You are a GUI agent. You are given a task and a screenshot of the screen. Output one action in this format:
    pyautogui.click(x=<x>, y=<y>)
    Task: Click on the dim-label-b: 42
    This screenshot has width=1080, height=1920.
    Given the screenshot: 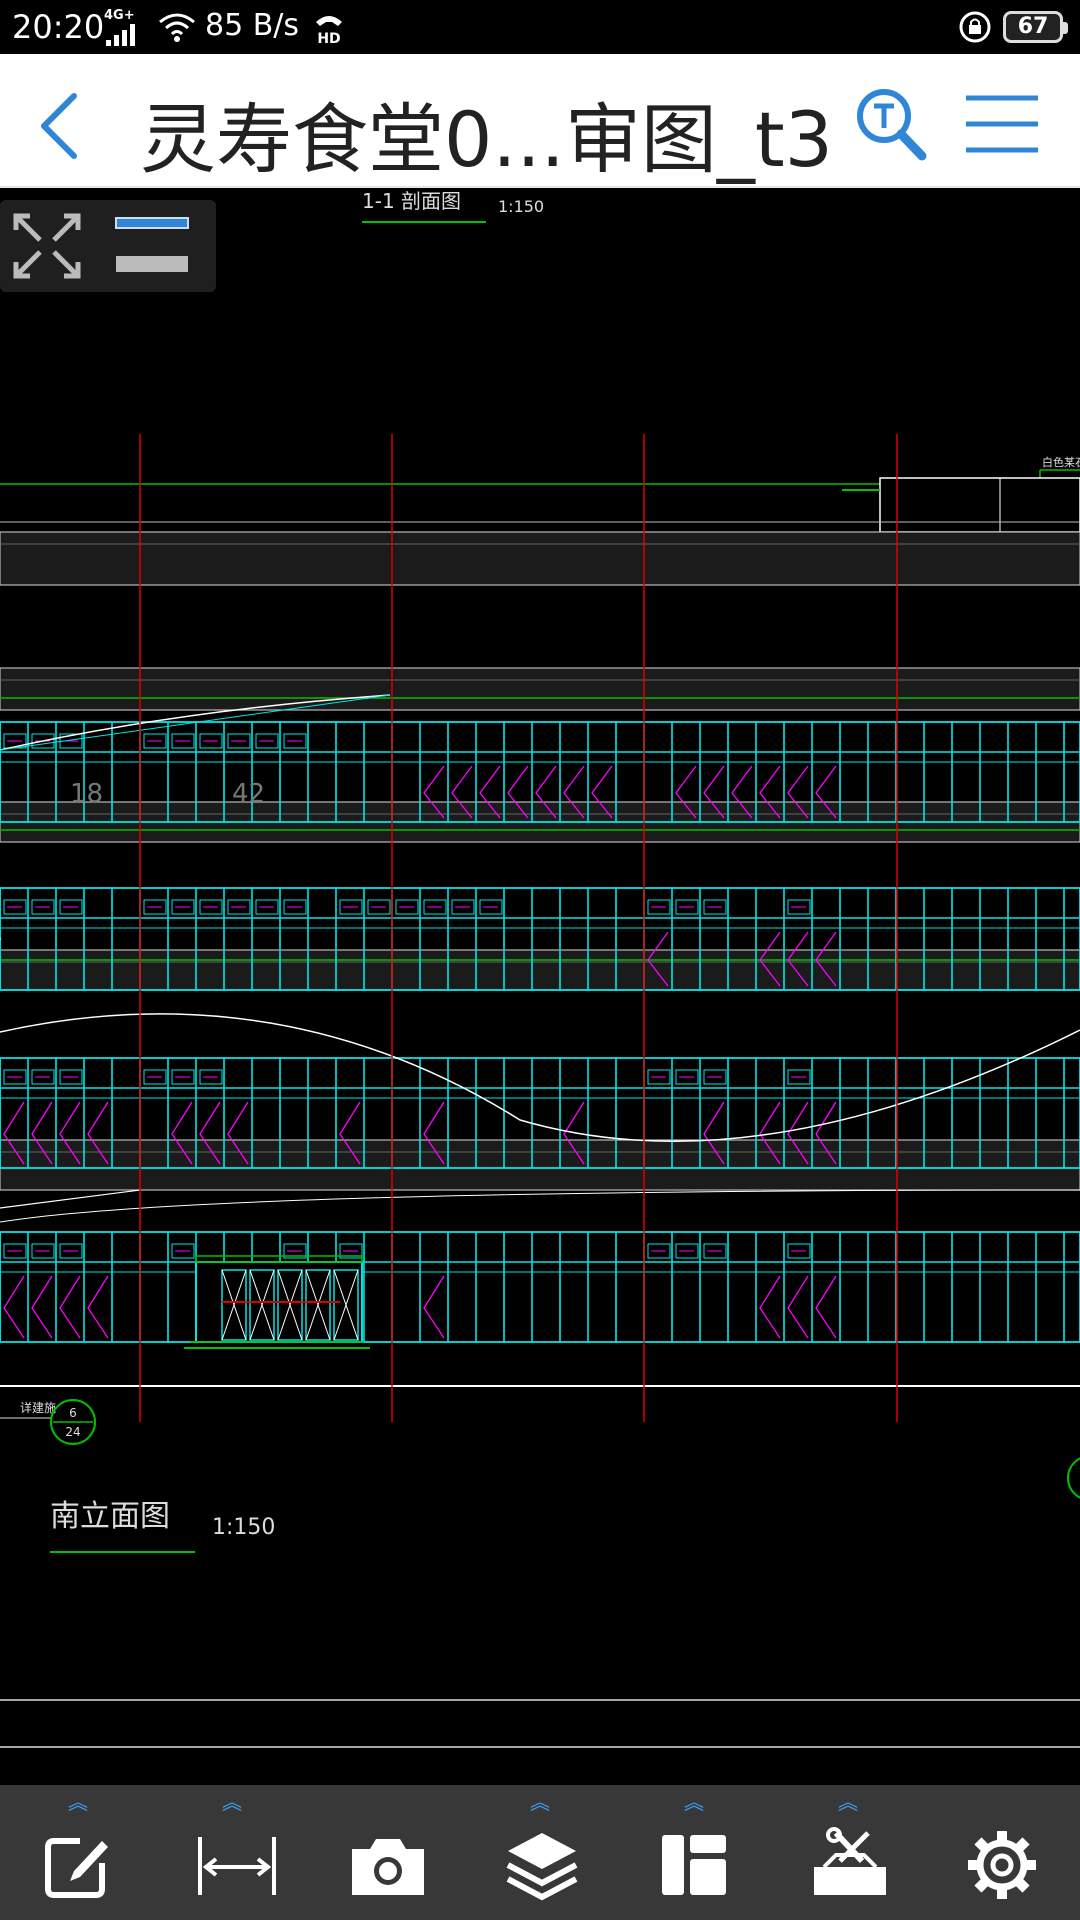 What is the action you would take?
    pyautogui.click(x=248, y=794)
    